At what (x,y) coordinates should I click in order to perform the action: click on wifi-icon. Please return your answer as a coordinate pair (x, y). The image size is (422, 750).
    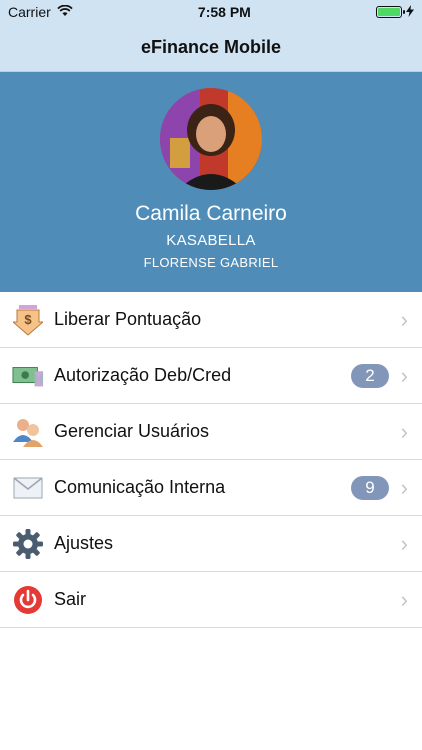
    Looking at the image, I should click on (65, 12).